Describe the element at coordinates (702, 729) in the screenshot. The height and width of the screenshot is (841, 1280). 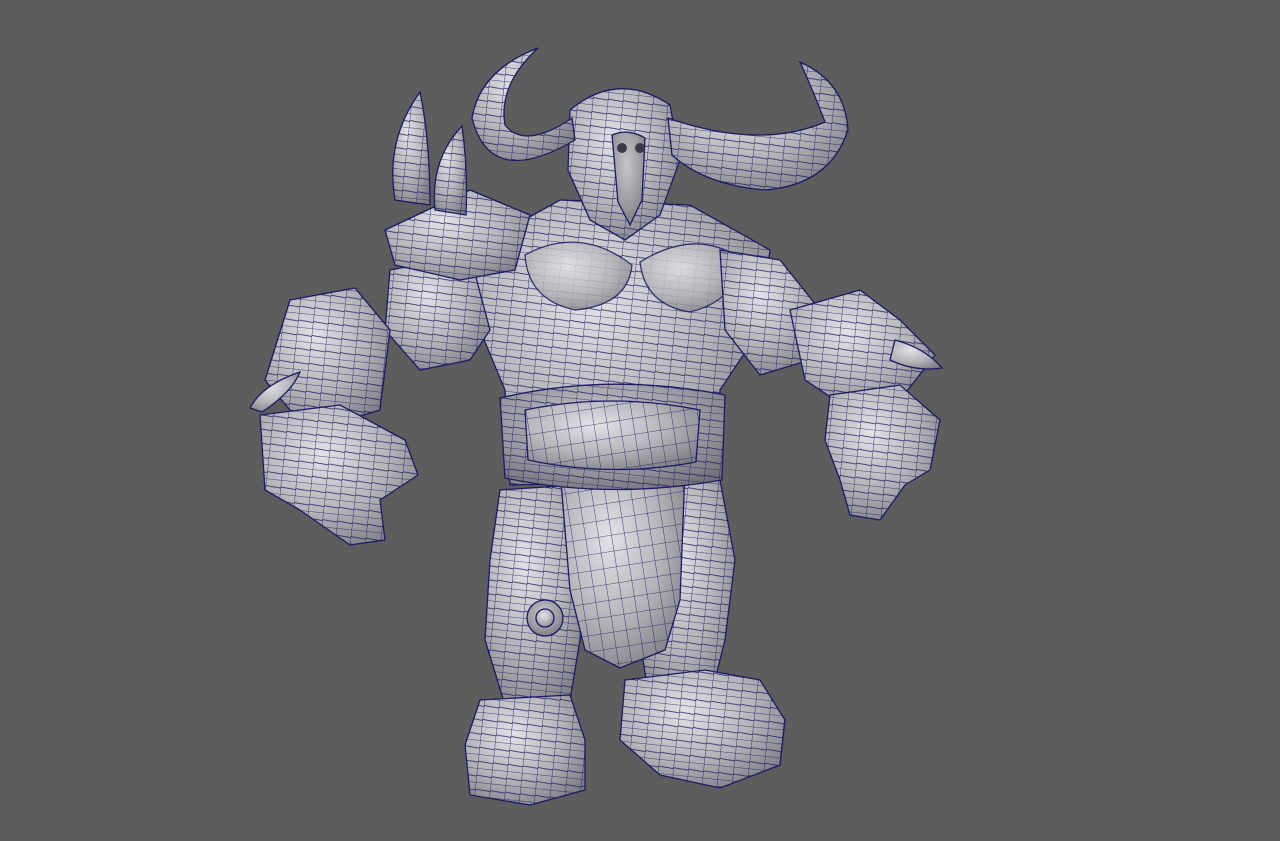
I see `right-boot` at that location.